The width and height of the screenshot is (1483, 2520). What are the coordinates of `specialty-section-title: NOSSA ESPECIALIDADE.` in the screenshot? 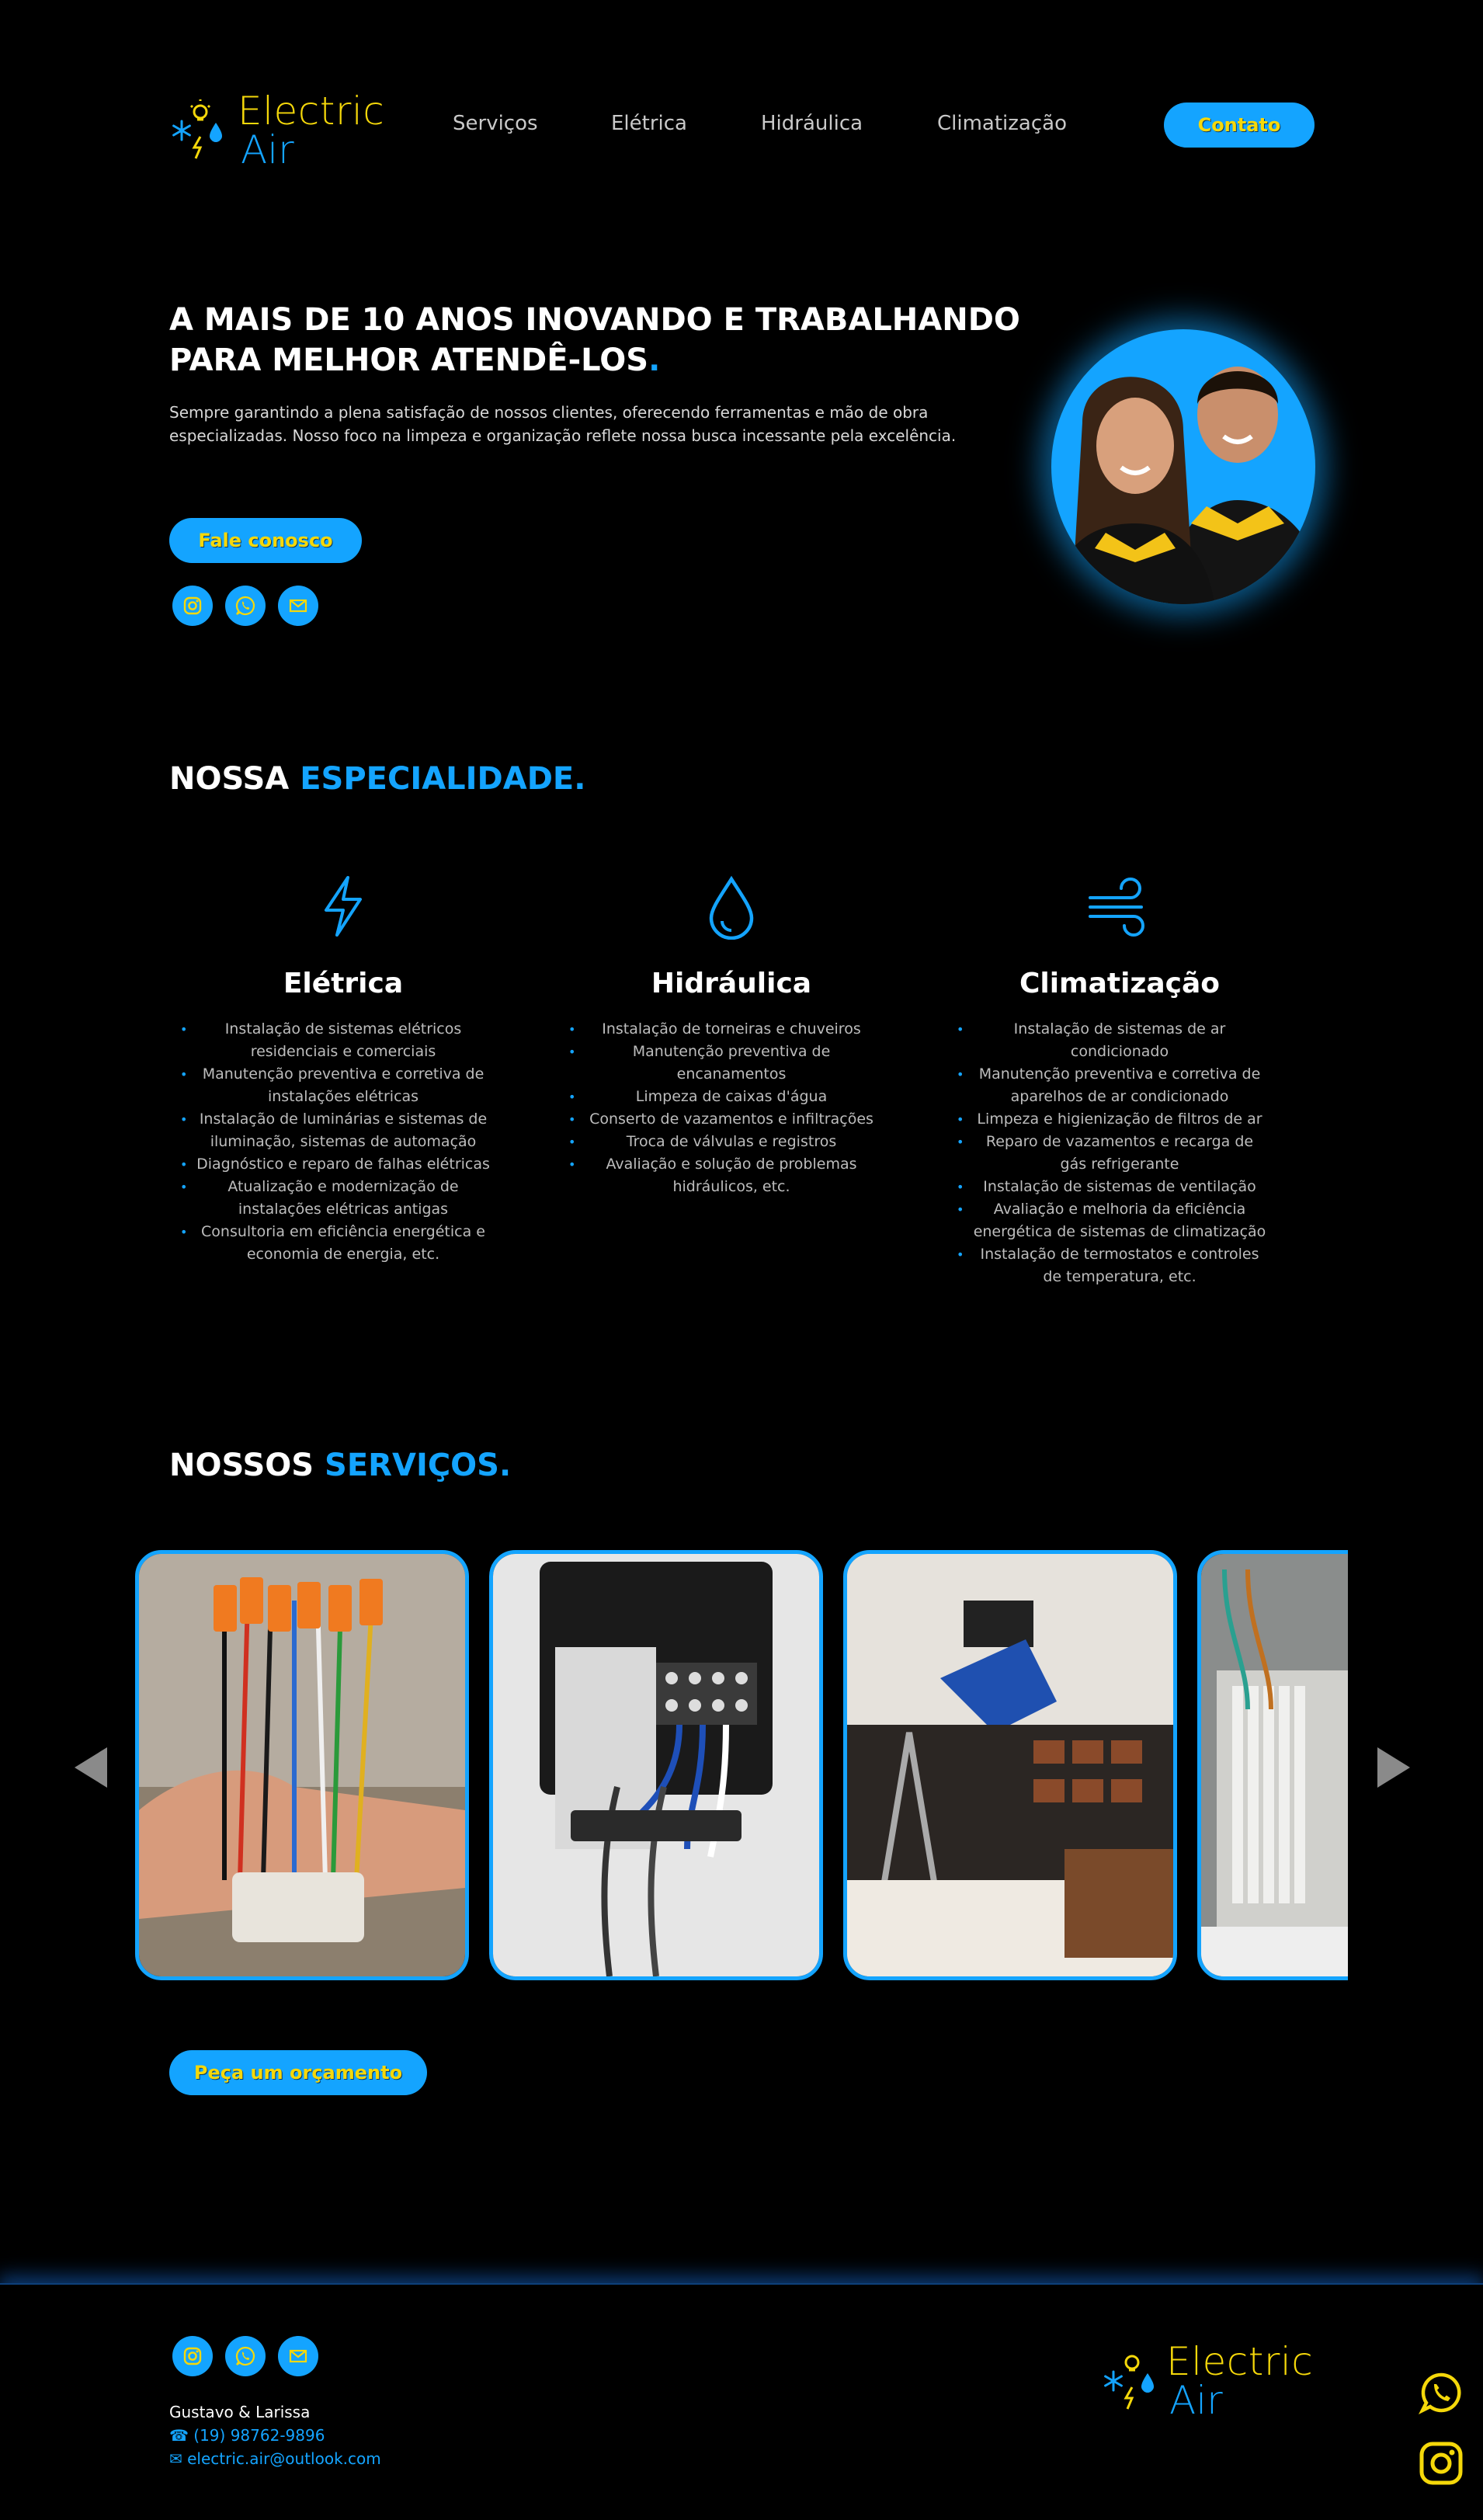 It's located at (377, 779).